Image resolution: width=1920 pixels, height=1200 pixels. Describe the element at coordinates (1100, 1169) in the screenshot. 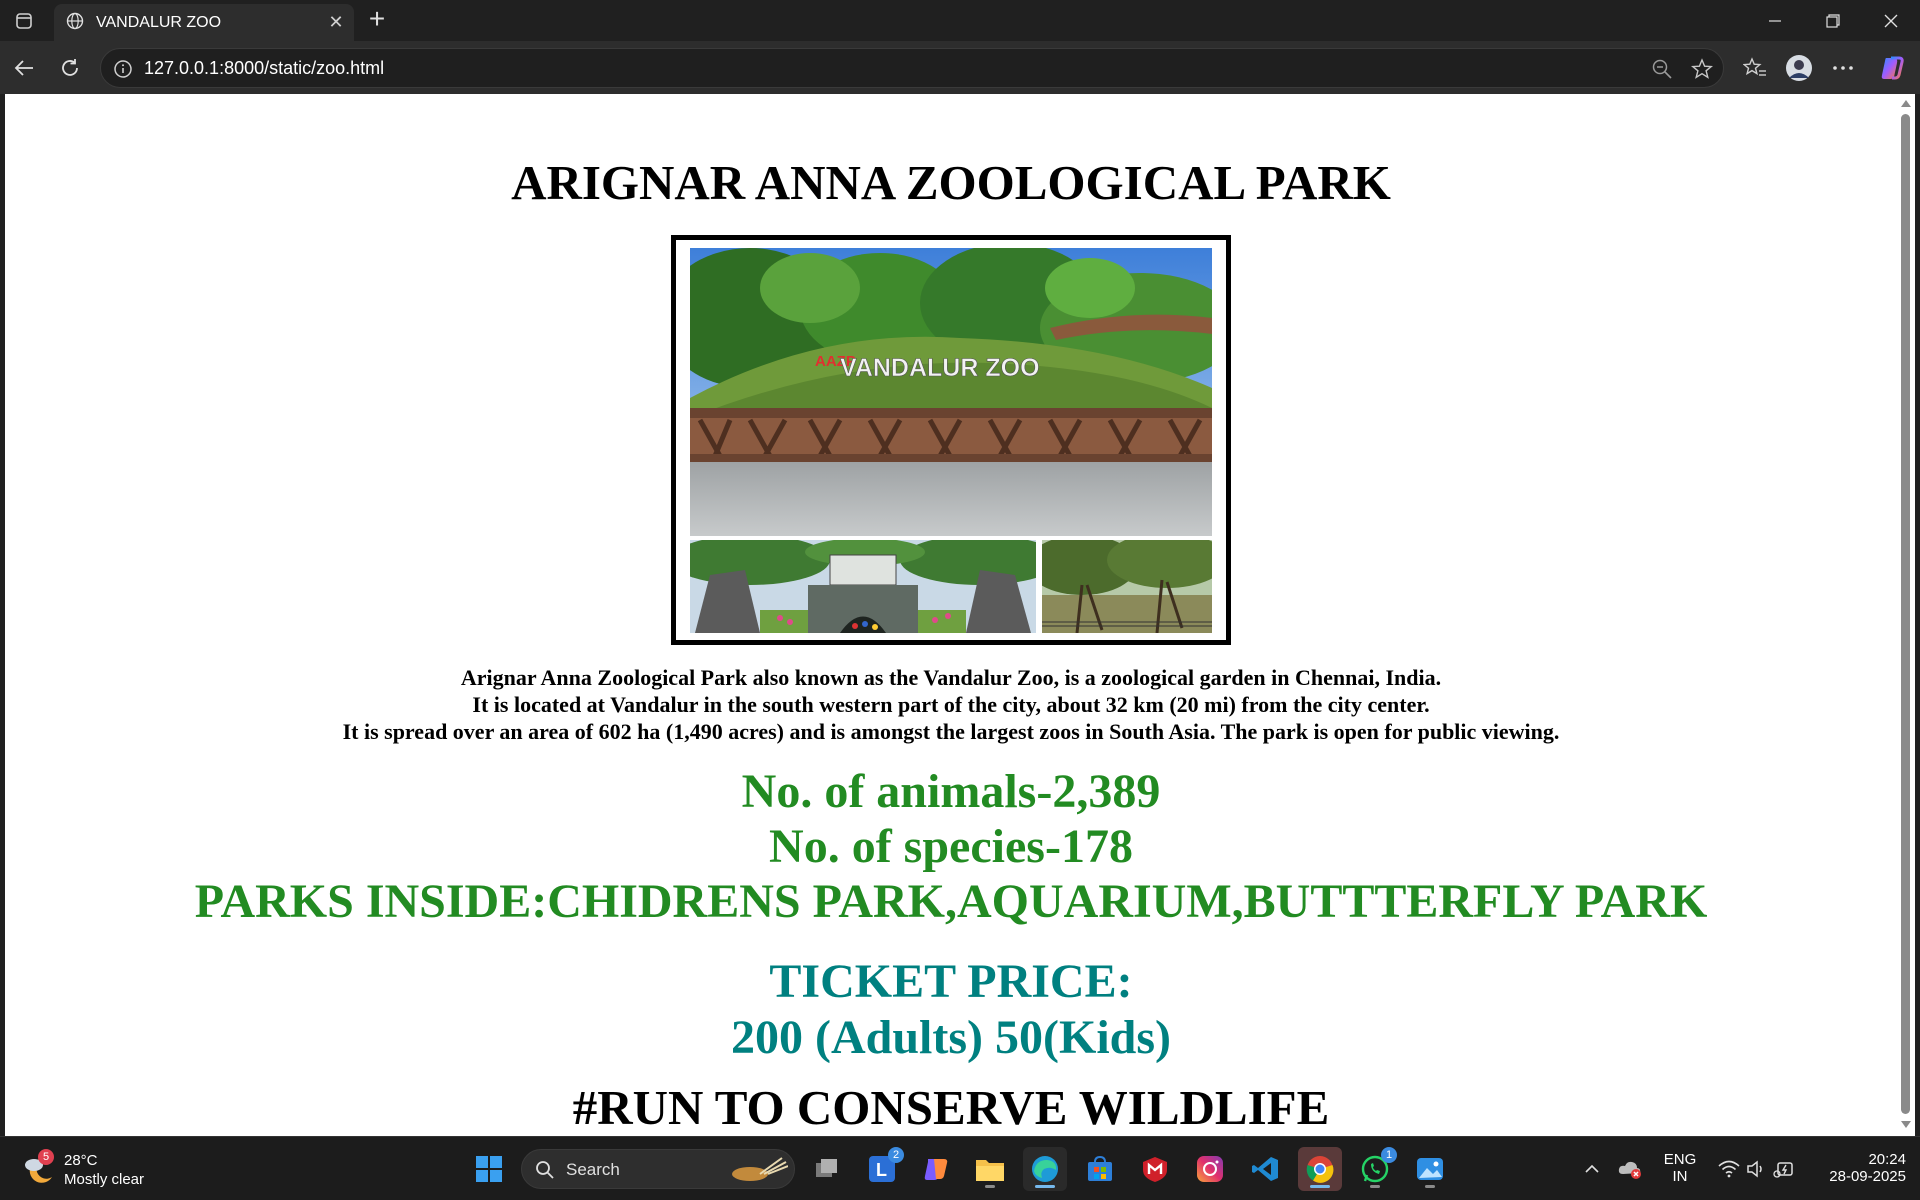

I see `store-icon` at that location.